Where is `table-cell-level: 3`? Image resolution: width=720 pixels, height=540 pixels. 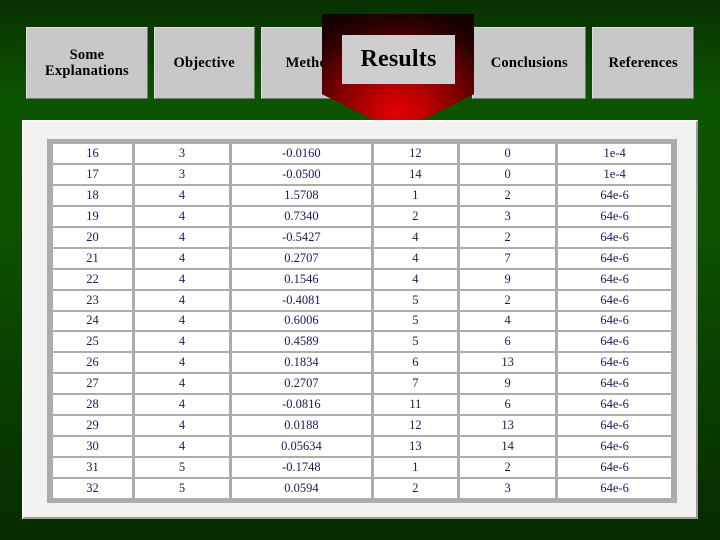
table-cell-level: 3 is located at coordinates (182, 174).